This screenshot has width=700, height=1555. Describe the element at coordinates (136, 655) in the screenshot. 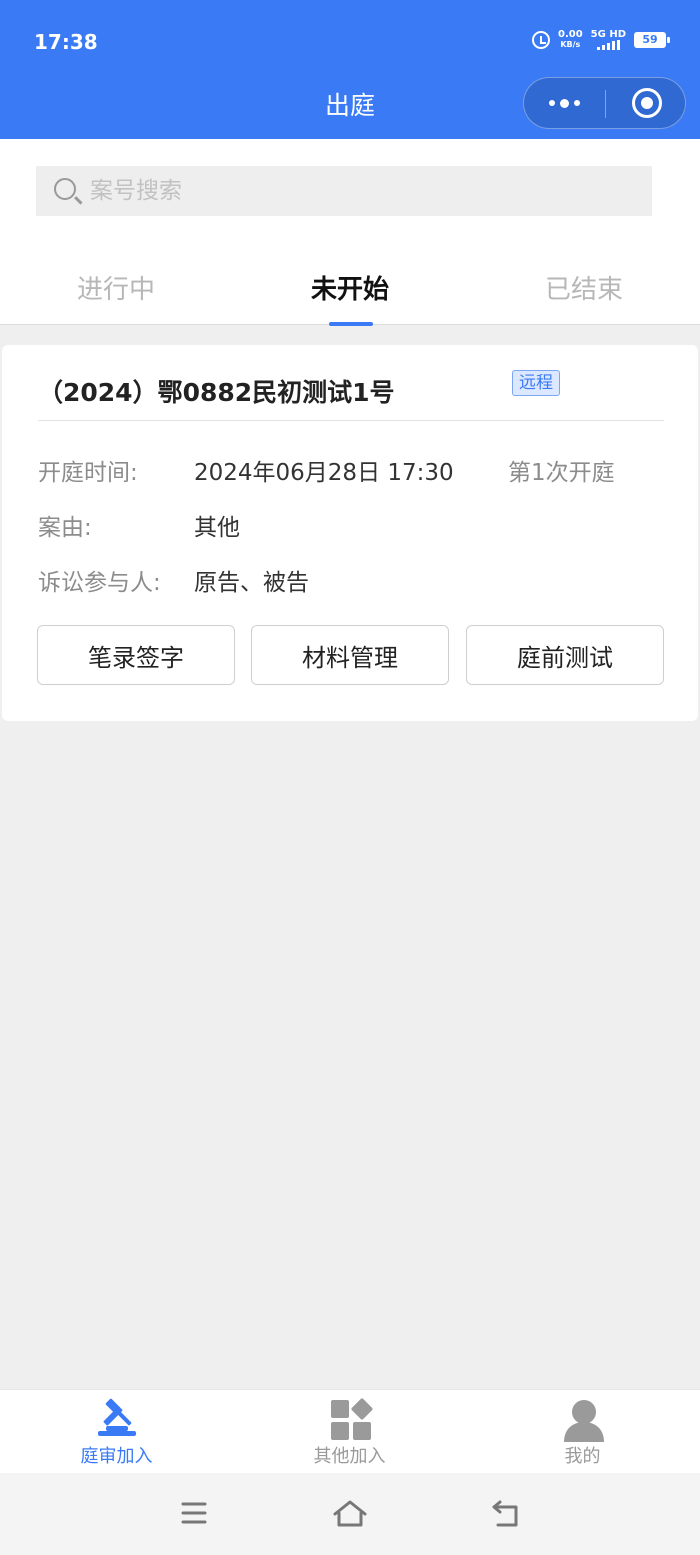

I see `transcript-sign-button: 笔录签字` at that location.